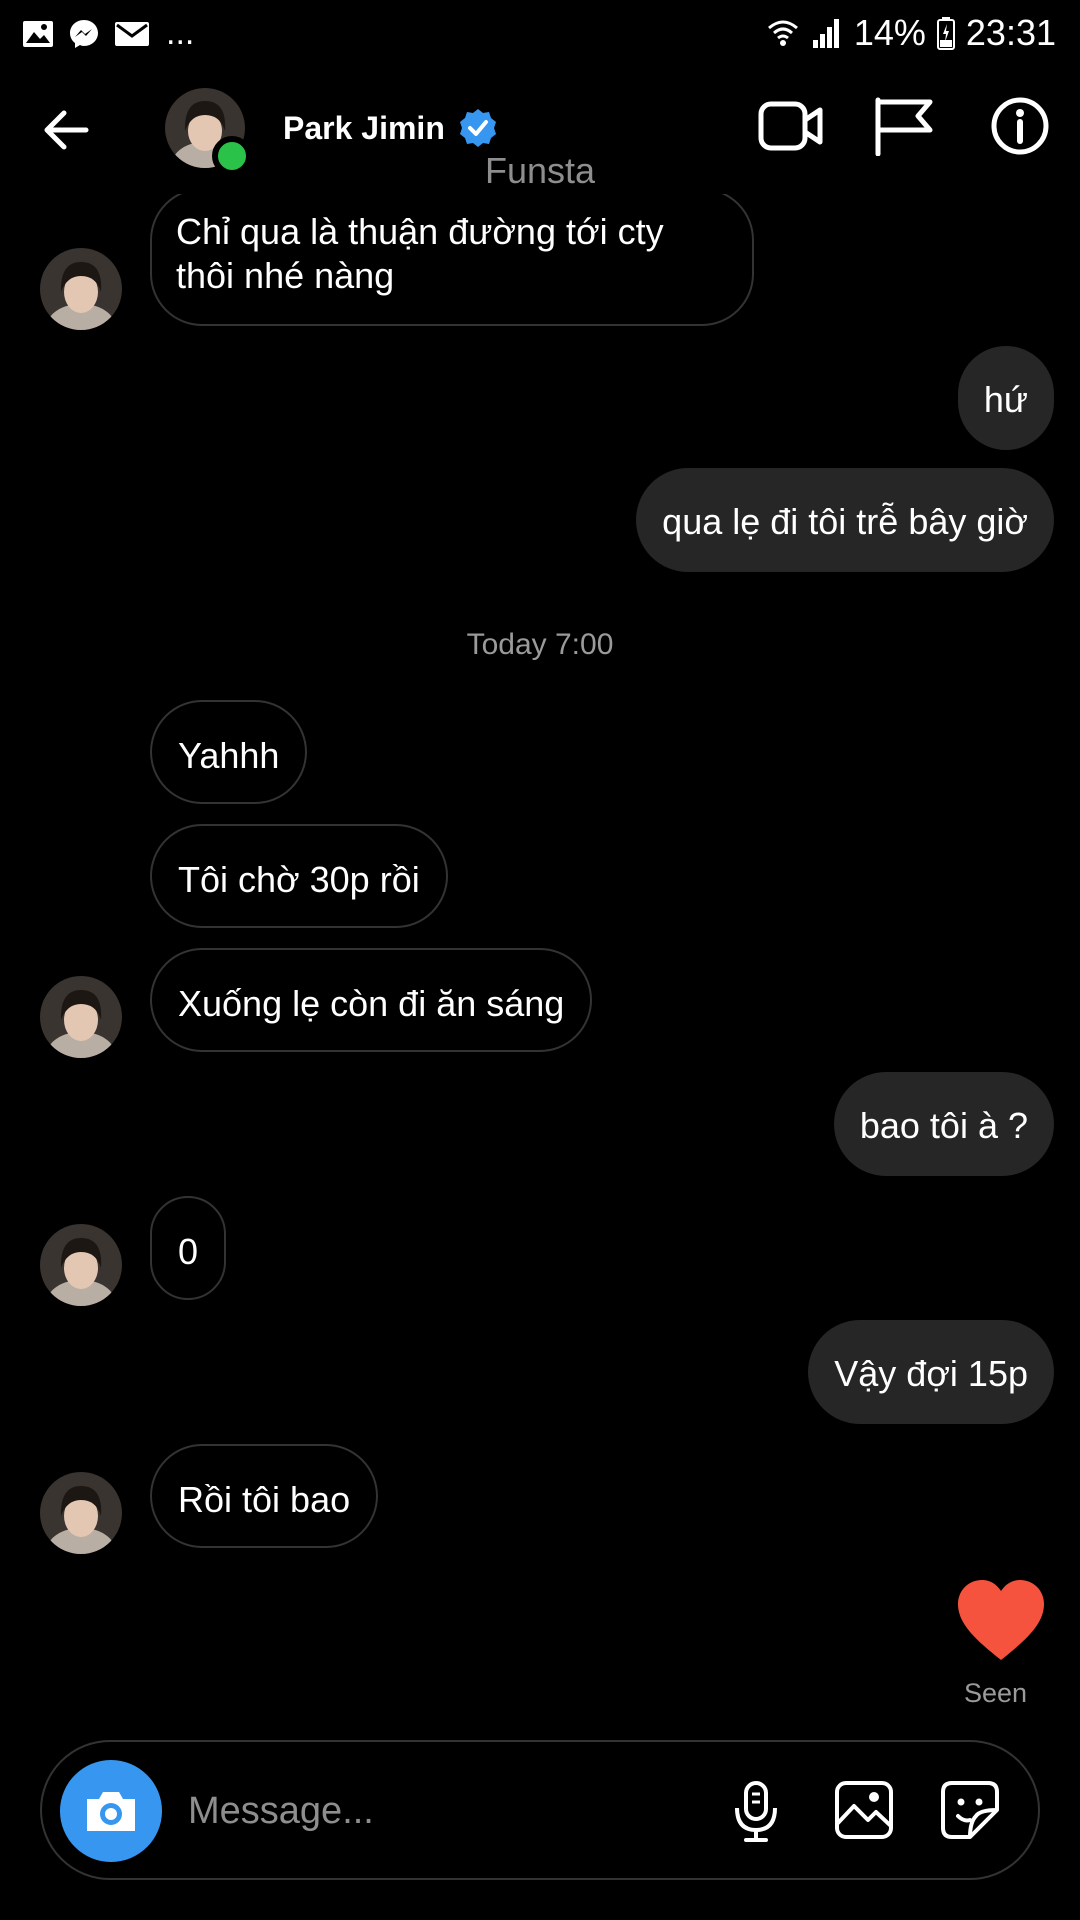  What do you see at coordinates (264, 1499) in the screenshot?
I see `message-text: Rồi tôi bao` at bounding box center [264, 1499].